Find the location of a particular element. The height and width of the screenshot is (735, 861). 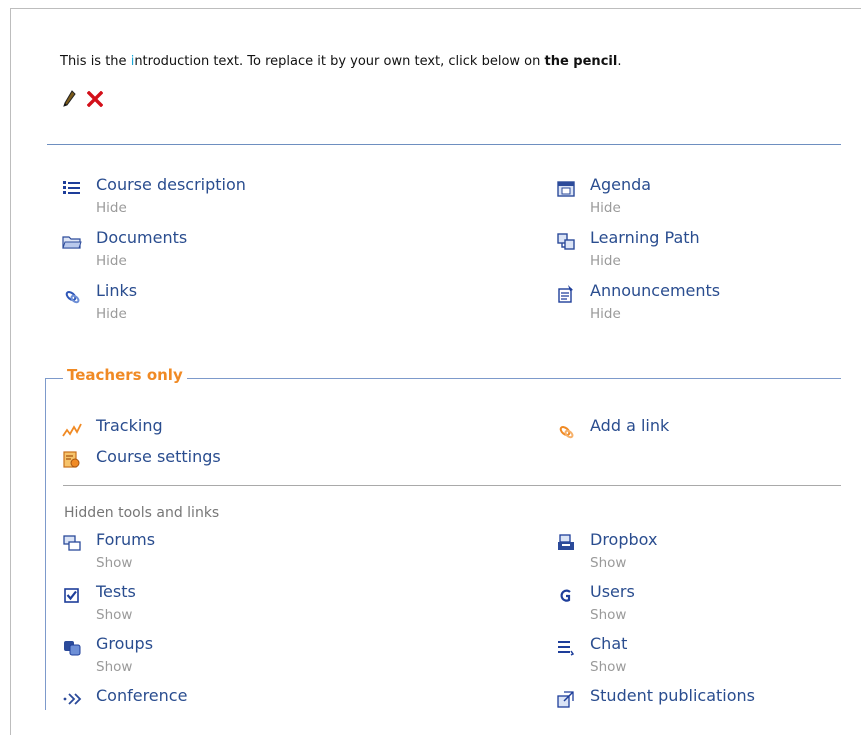

tool-name: Documents is located at coordinates (141, 237).